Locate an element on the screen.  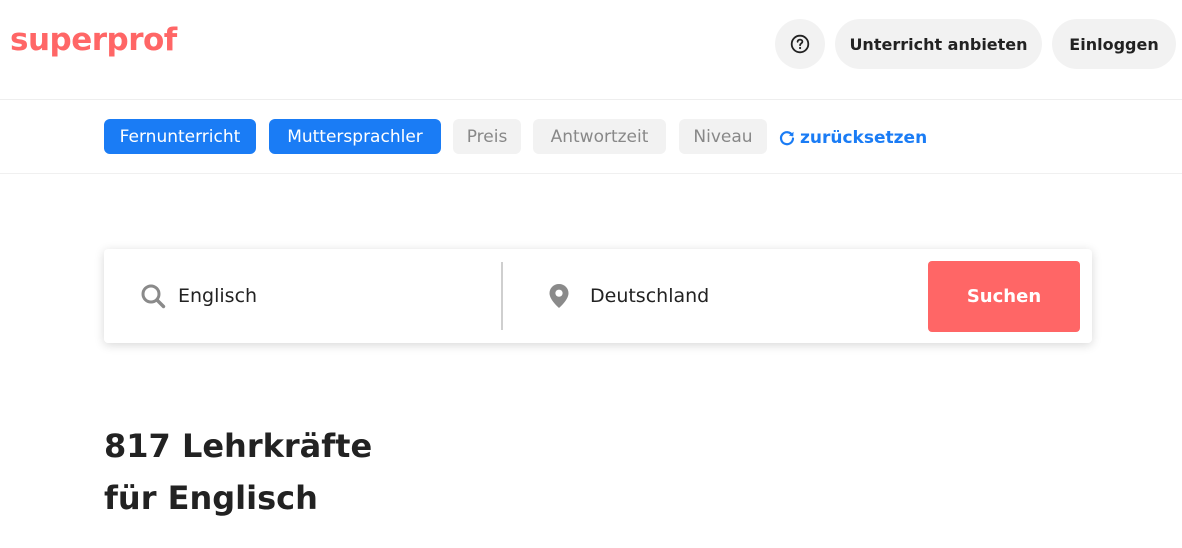
search-box: Suchen is located at coordinates (598, 296).